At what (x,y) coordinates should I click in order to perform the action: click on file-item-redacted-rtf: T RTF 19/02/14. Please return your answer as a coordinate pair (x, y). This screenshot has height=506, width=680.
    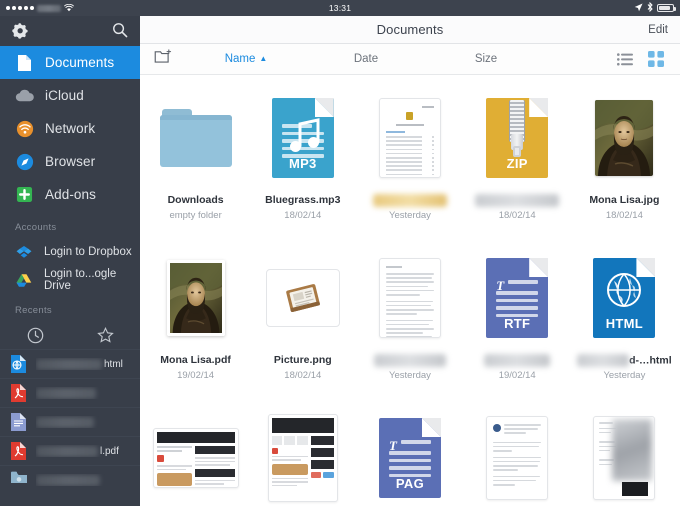
    Looking at the image, I should click on (517, 321).